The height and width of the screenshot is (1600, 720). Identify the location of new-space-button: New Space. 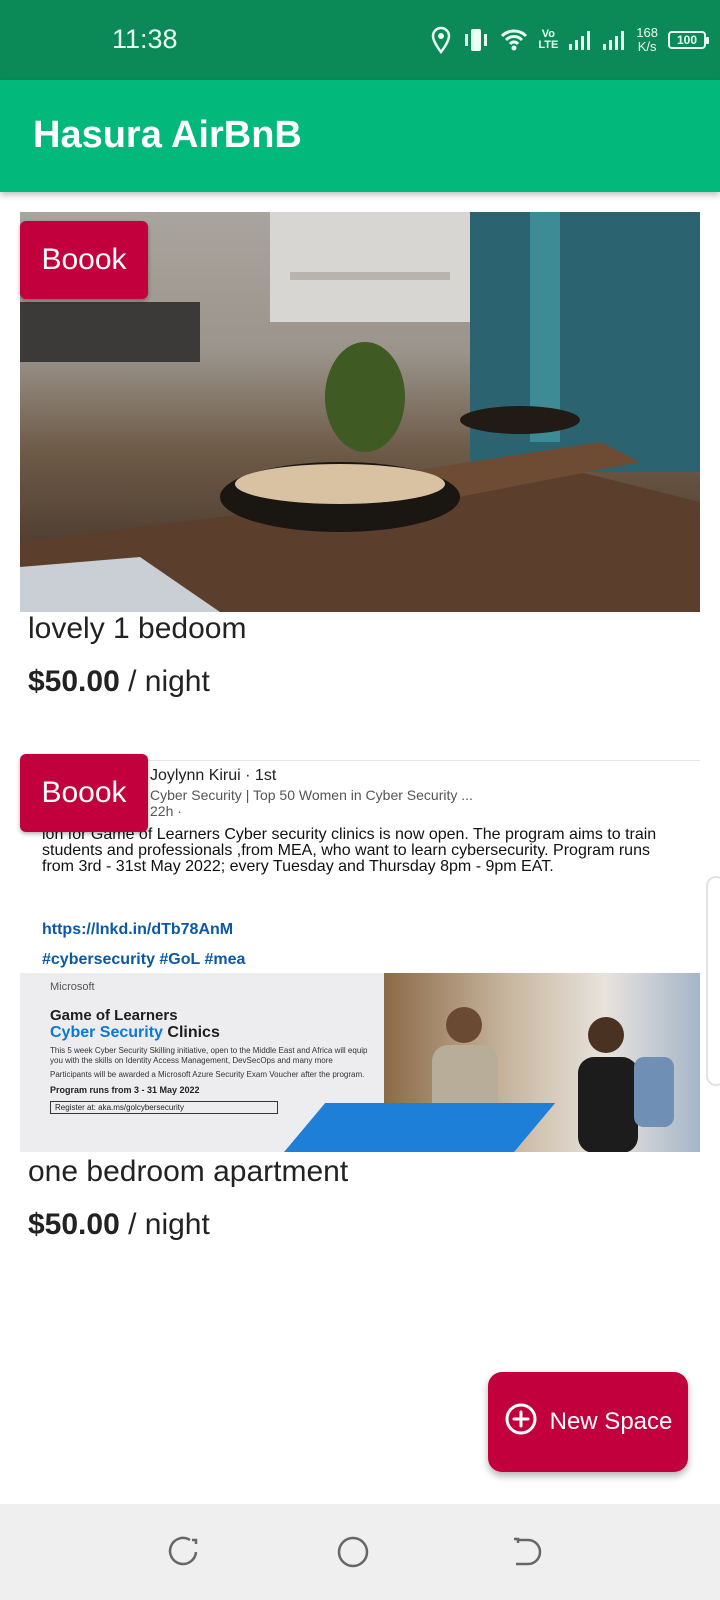
(588, 1422).